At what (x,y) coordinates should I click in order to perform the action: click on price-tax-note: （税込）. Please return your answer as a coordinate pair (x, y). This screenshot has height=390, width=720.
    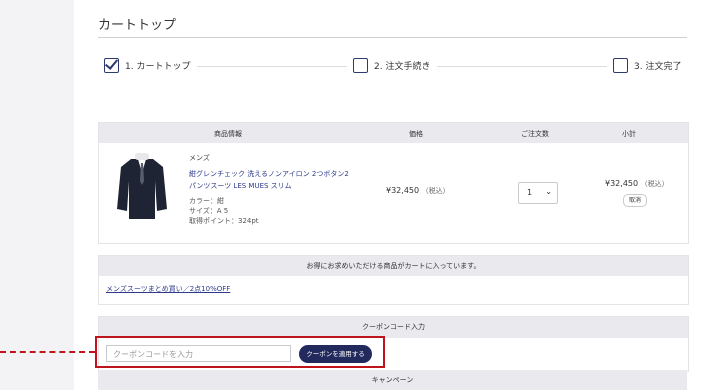
    Looking at the image, I should click on (435, 191).